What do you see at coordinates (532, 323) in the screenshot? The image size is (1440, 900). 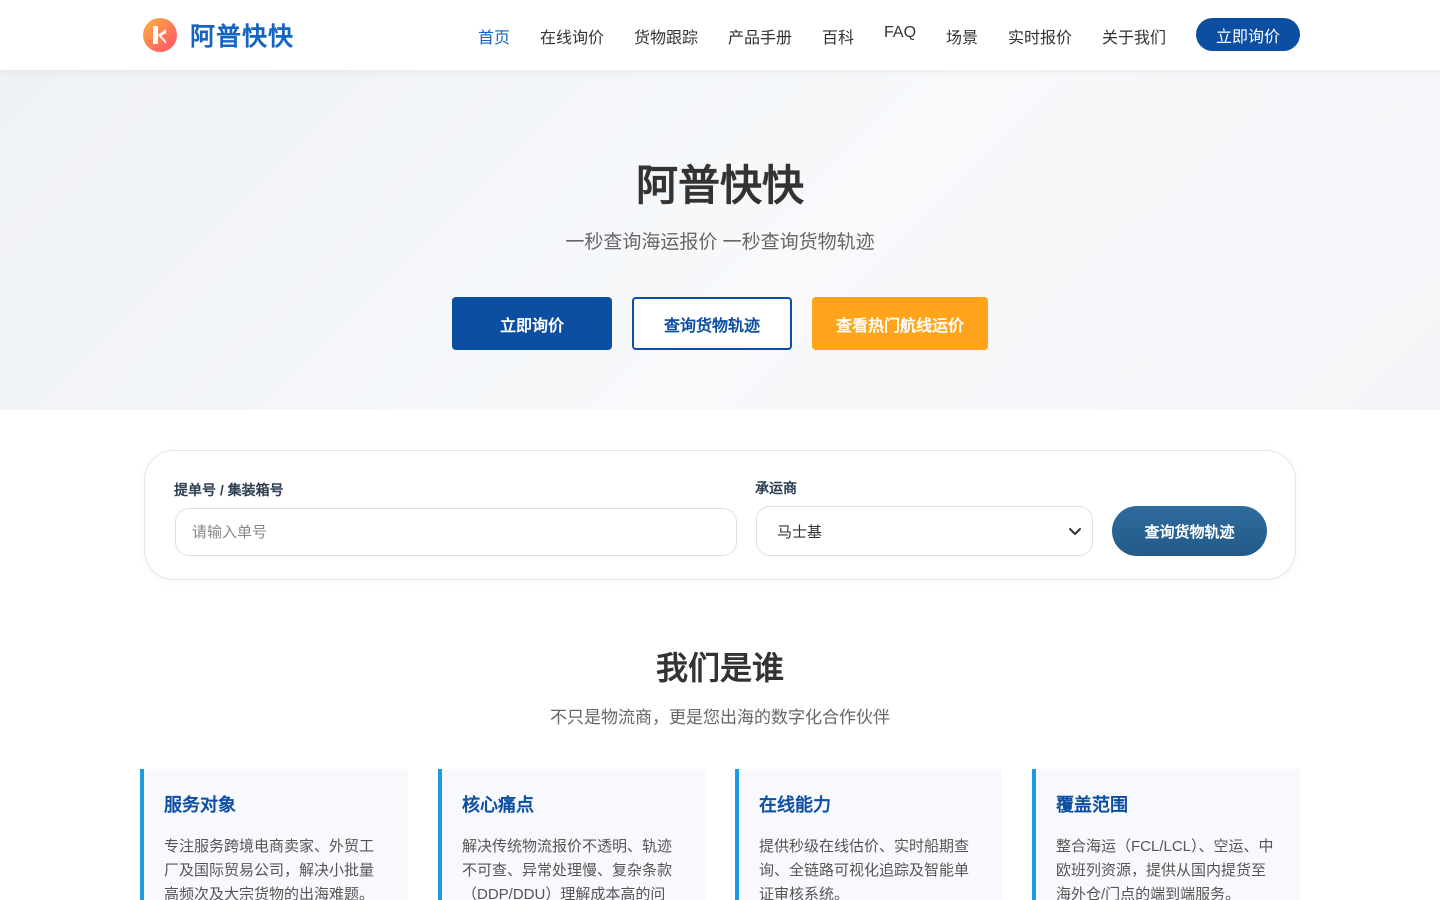 I see `hero-quote-button: 立即询价` at bounding box center [532, 323].